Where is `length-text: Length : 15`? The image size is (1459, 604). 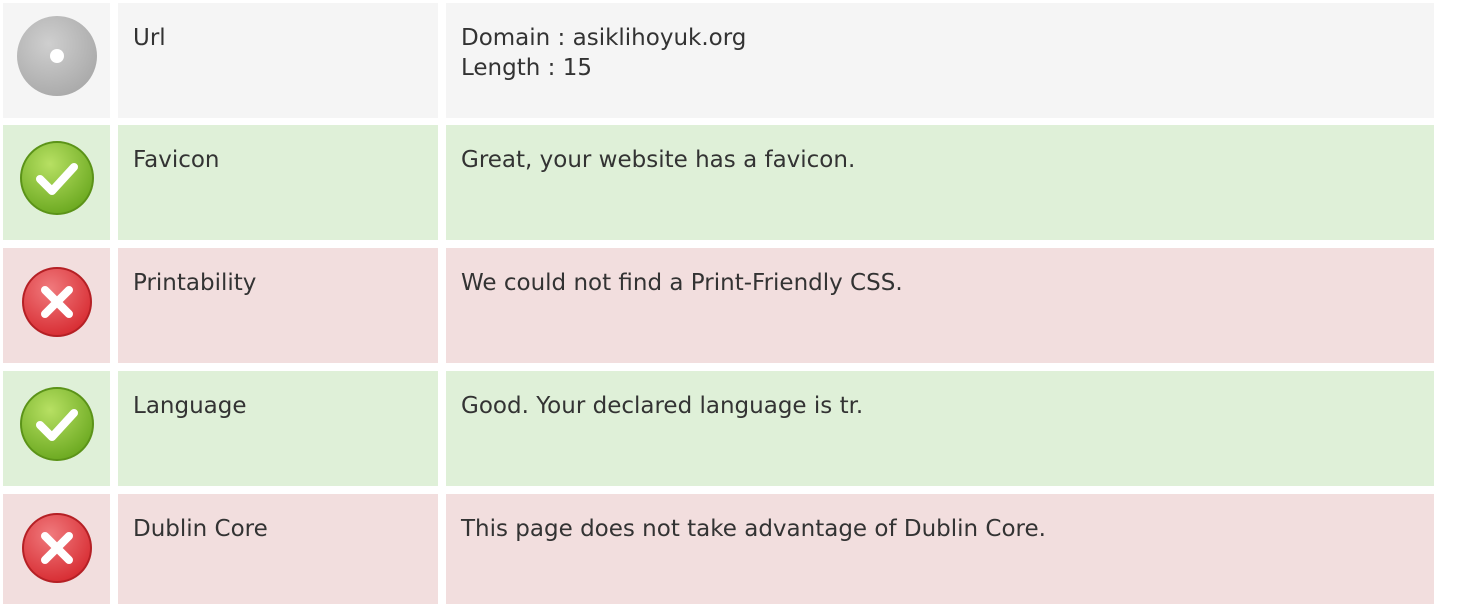 length-text: Length : 15 is located at coordinates (526, 68).